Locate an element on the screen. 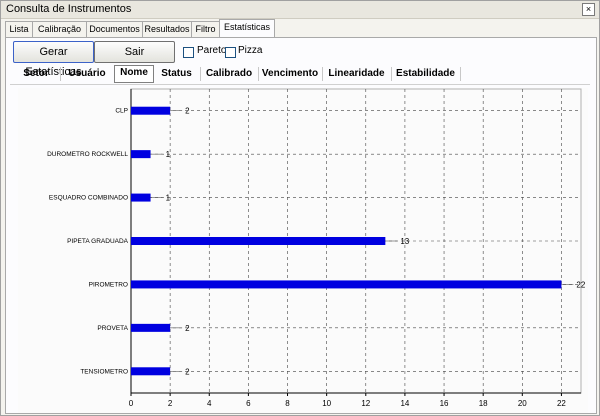 The height and width of the screenshot is (416, 600). tab-estatisticas: Estatísticas is located at coordinates (247, 28).